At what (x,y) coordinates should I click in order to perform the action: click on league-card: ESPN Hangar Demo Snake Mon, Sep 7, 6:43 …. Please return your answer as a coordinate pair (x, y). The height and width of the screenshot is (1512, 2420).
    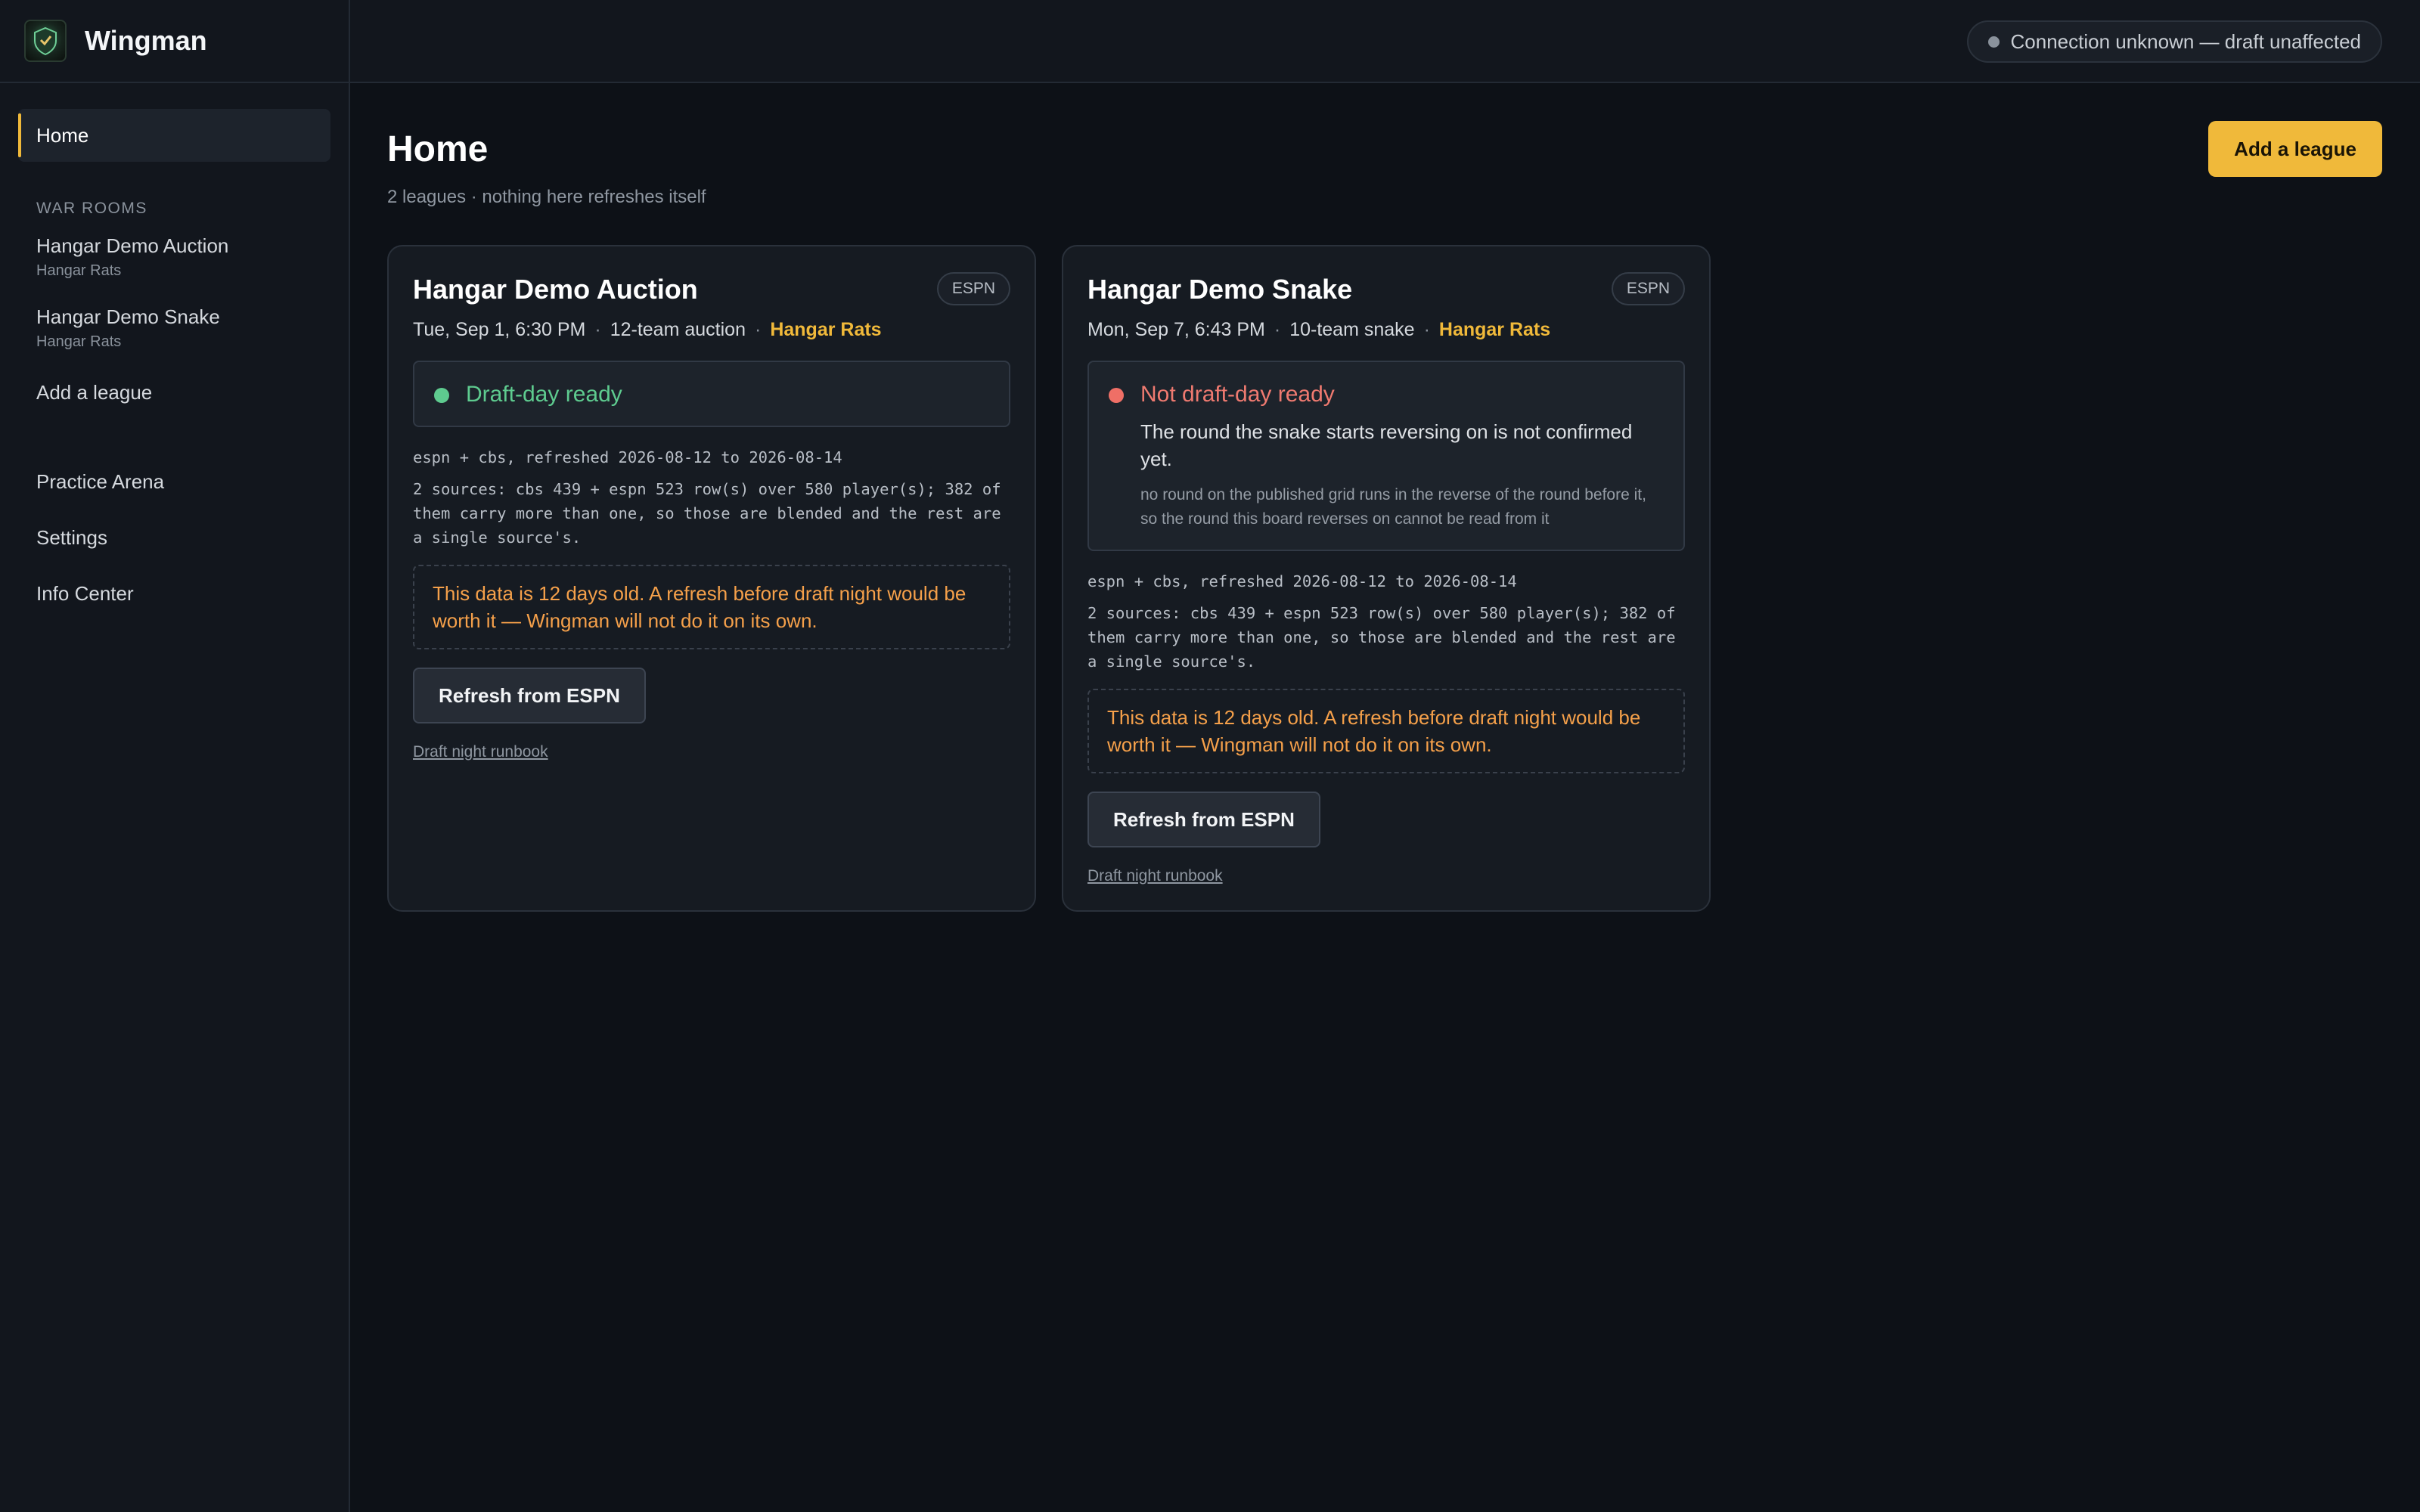
    Looking at the image, I should click on (1386, 578).